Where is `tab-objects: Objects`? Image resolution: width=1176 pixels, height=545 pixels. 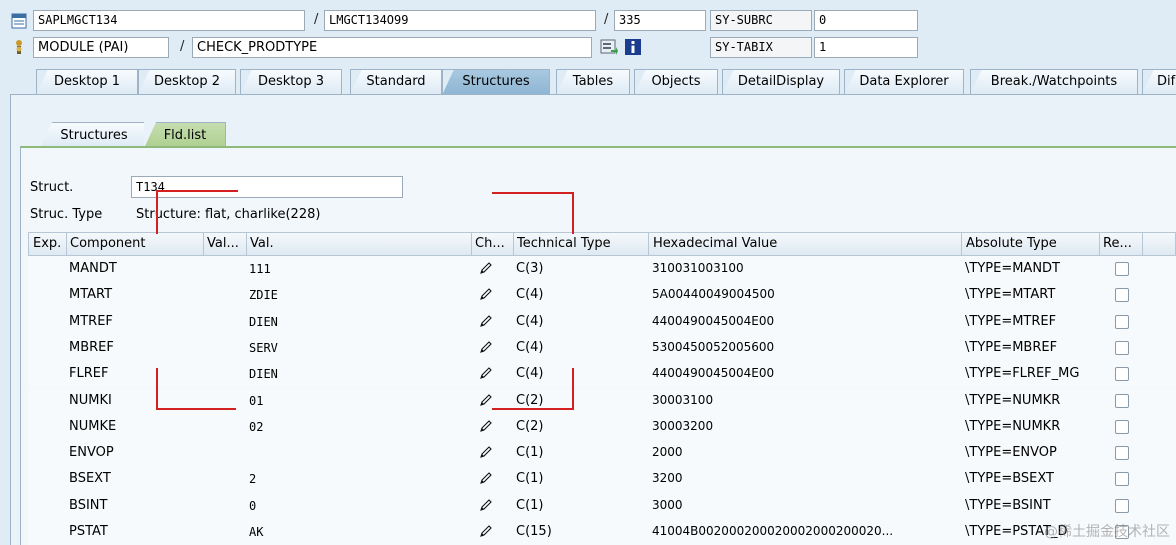 tab-objects: Objects is located at coordinates (676, 82).